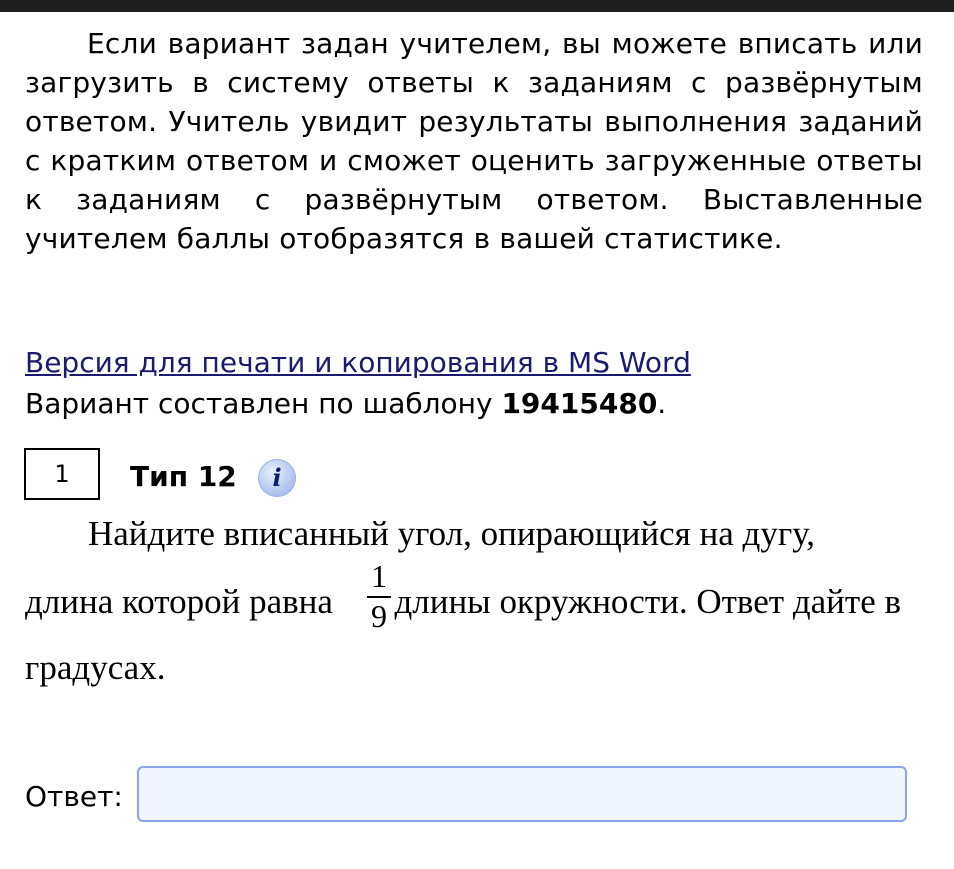 Image resolution: width=954 pixels, height=869 pixels. I want to click on fraction: 1 9, so click(379, 596).